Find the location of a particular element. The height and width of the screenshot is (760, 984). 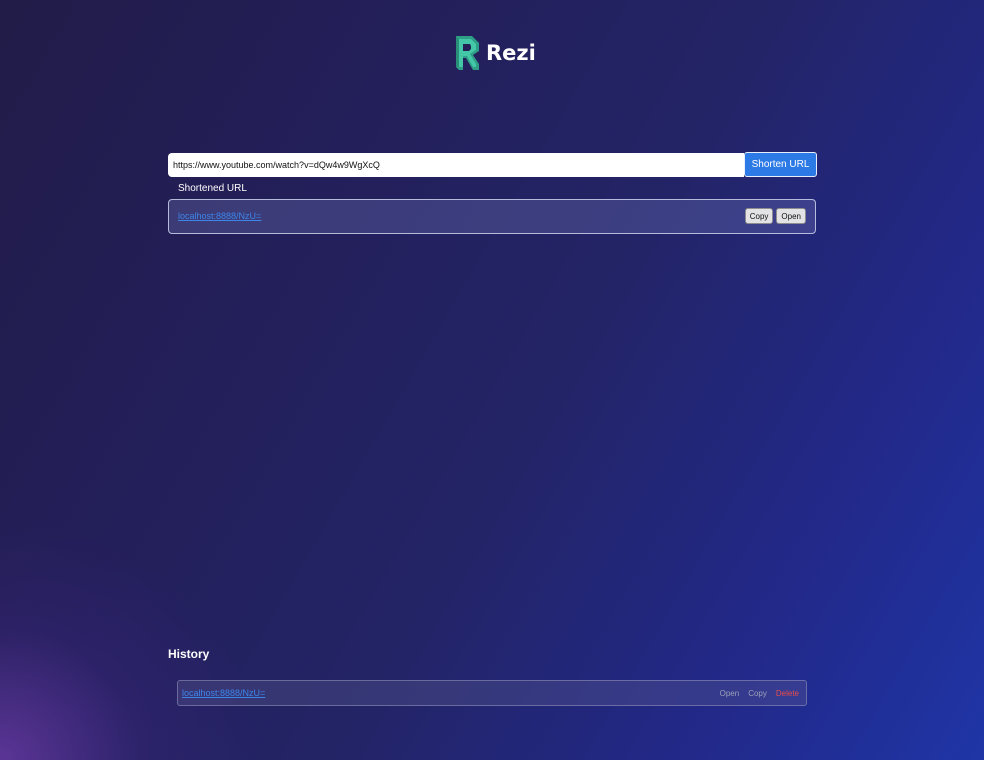

result-actions: Copy Open is located at coordinates (775, 216).